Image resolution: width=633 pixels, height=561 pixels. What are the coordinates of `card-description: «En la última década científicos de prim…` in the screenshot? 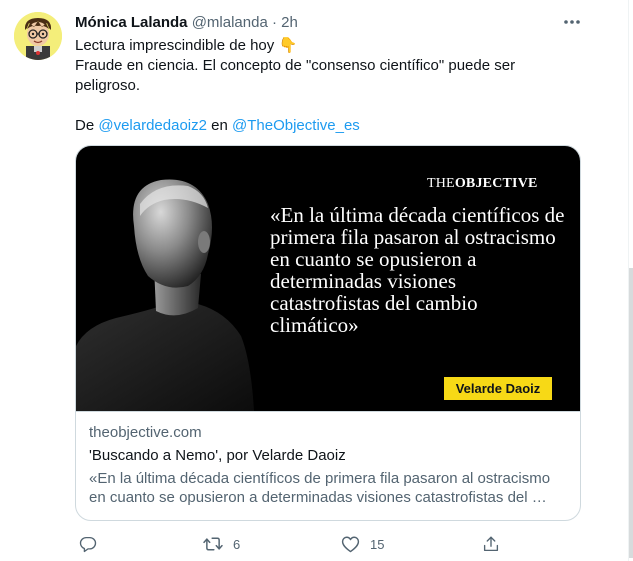 It's located at (320, 488).